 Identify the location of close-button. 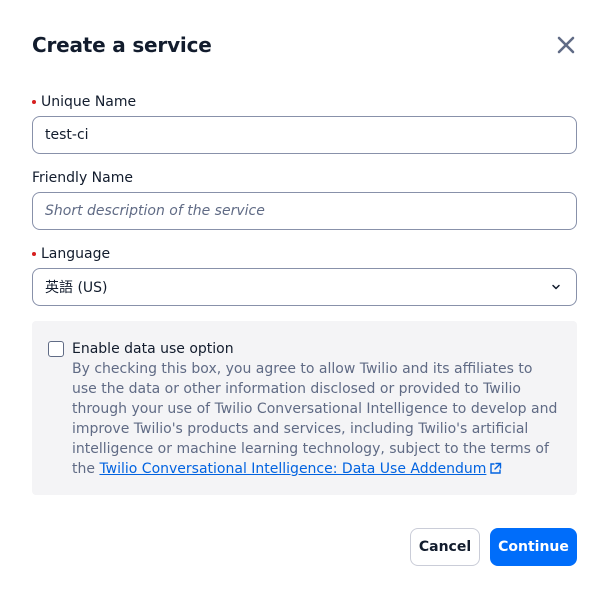
(566, 45).